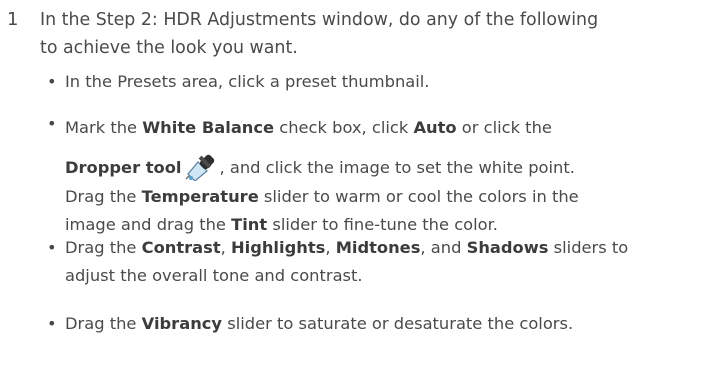  I want to click on auto-term: Auto, so click(435, 127).